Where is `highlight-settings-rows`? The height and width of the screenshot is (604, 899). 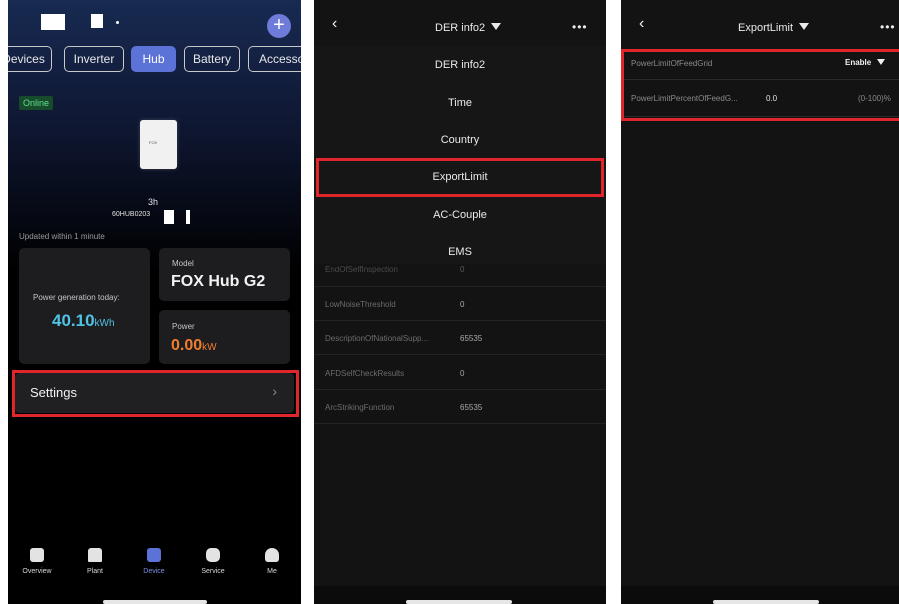 highlight-settings-rows is located at coordinates (760, 85).